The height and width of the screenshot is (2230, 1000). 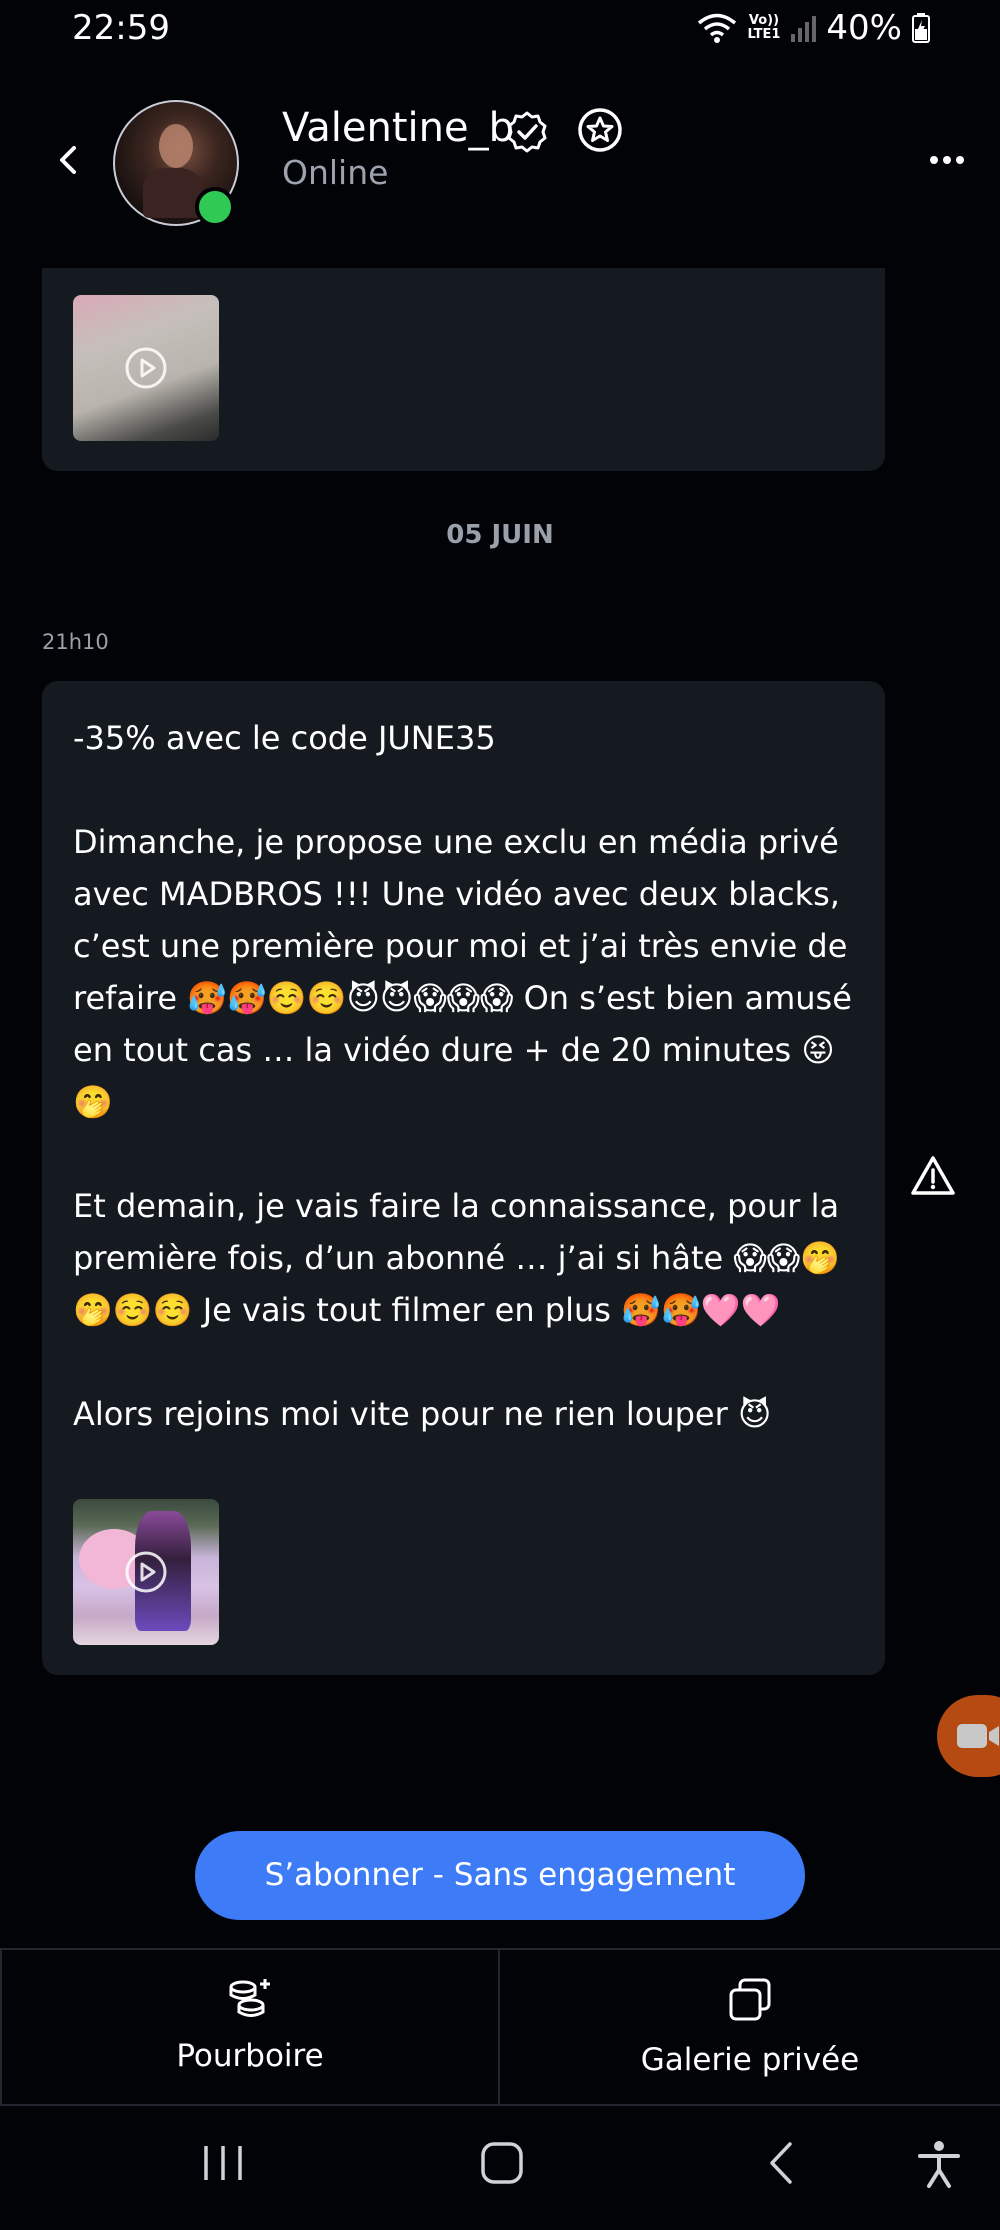 I want to click on video-call-icon, so click(x=978, y=1736).